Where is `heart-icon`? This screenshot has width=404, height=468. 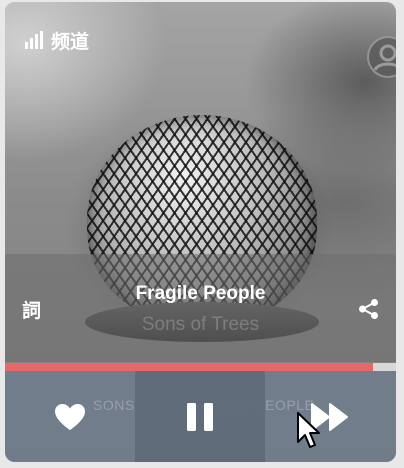
heart-icon is located at coordinates (70, 416).